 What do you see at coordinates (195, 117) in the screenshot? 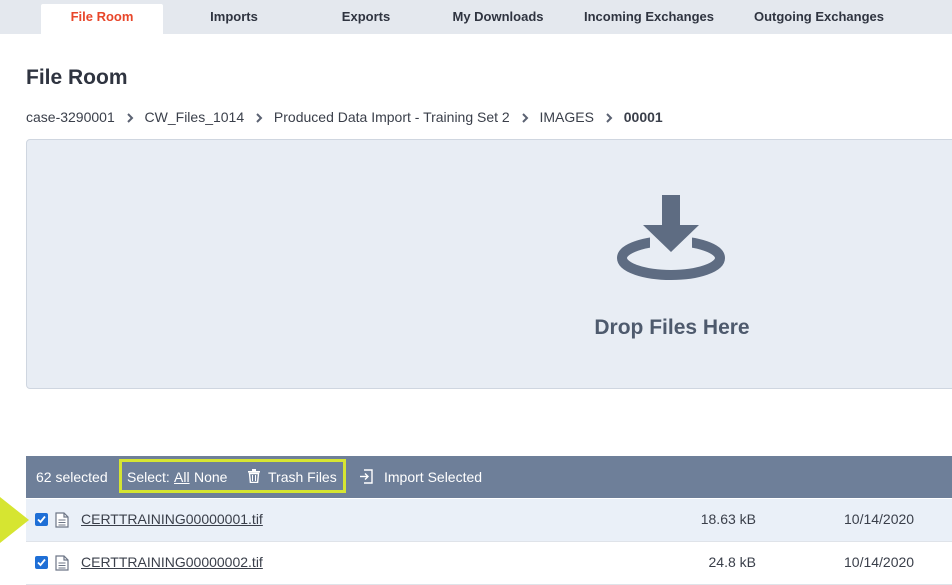
I see `breadcrumb-folder-cw-files: CW_Files_1014` at bounding box center [195, 117].